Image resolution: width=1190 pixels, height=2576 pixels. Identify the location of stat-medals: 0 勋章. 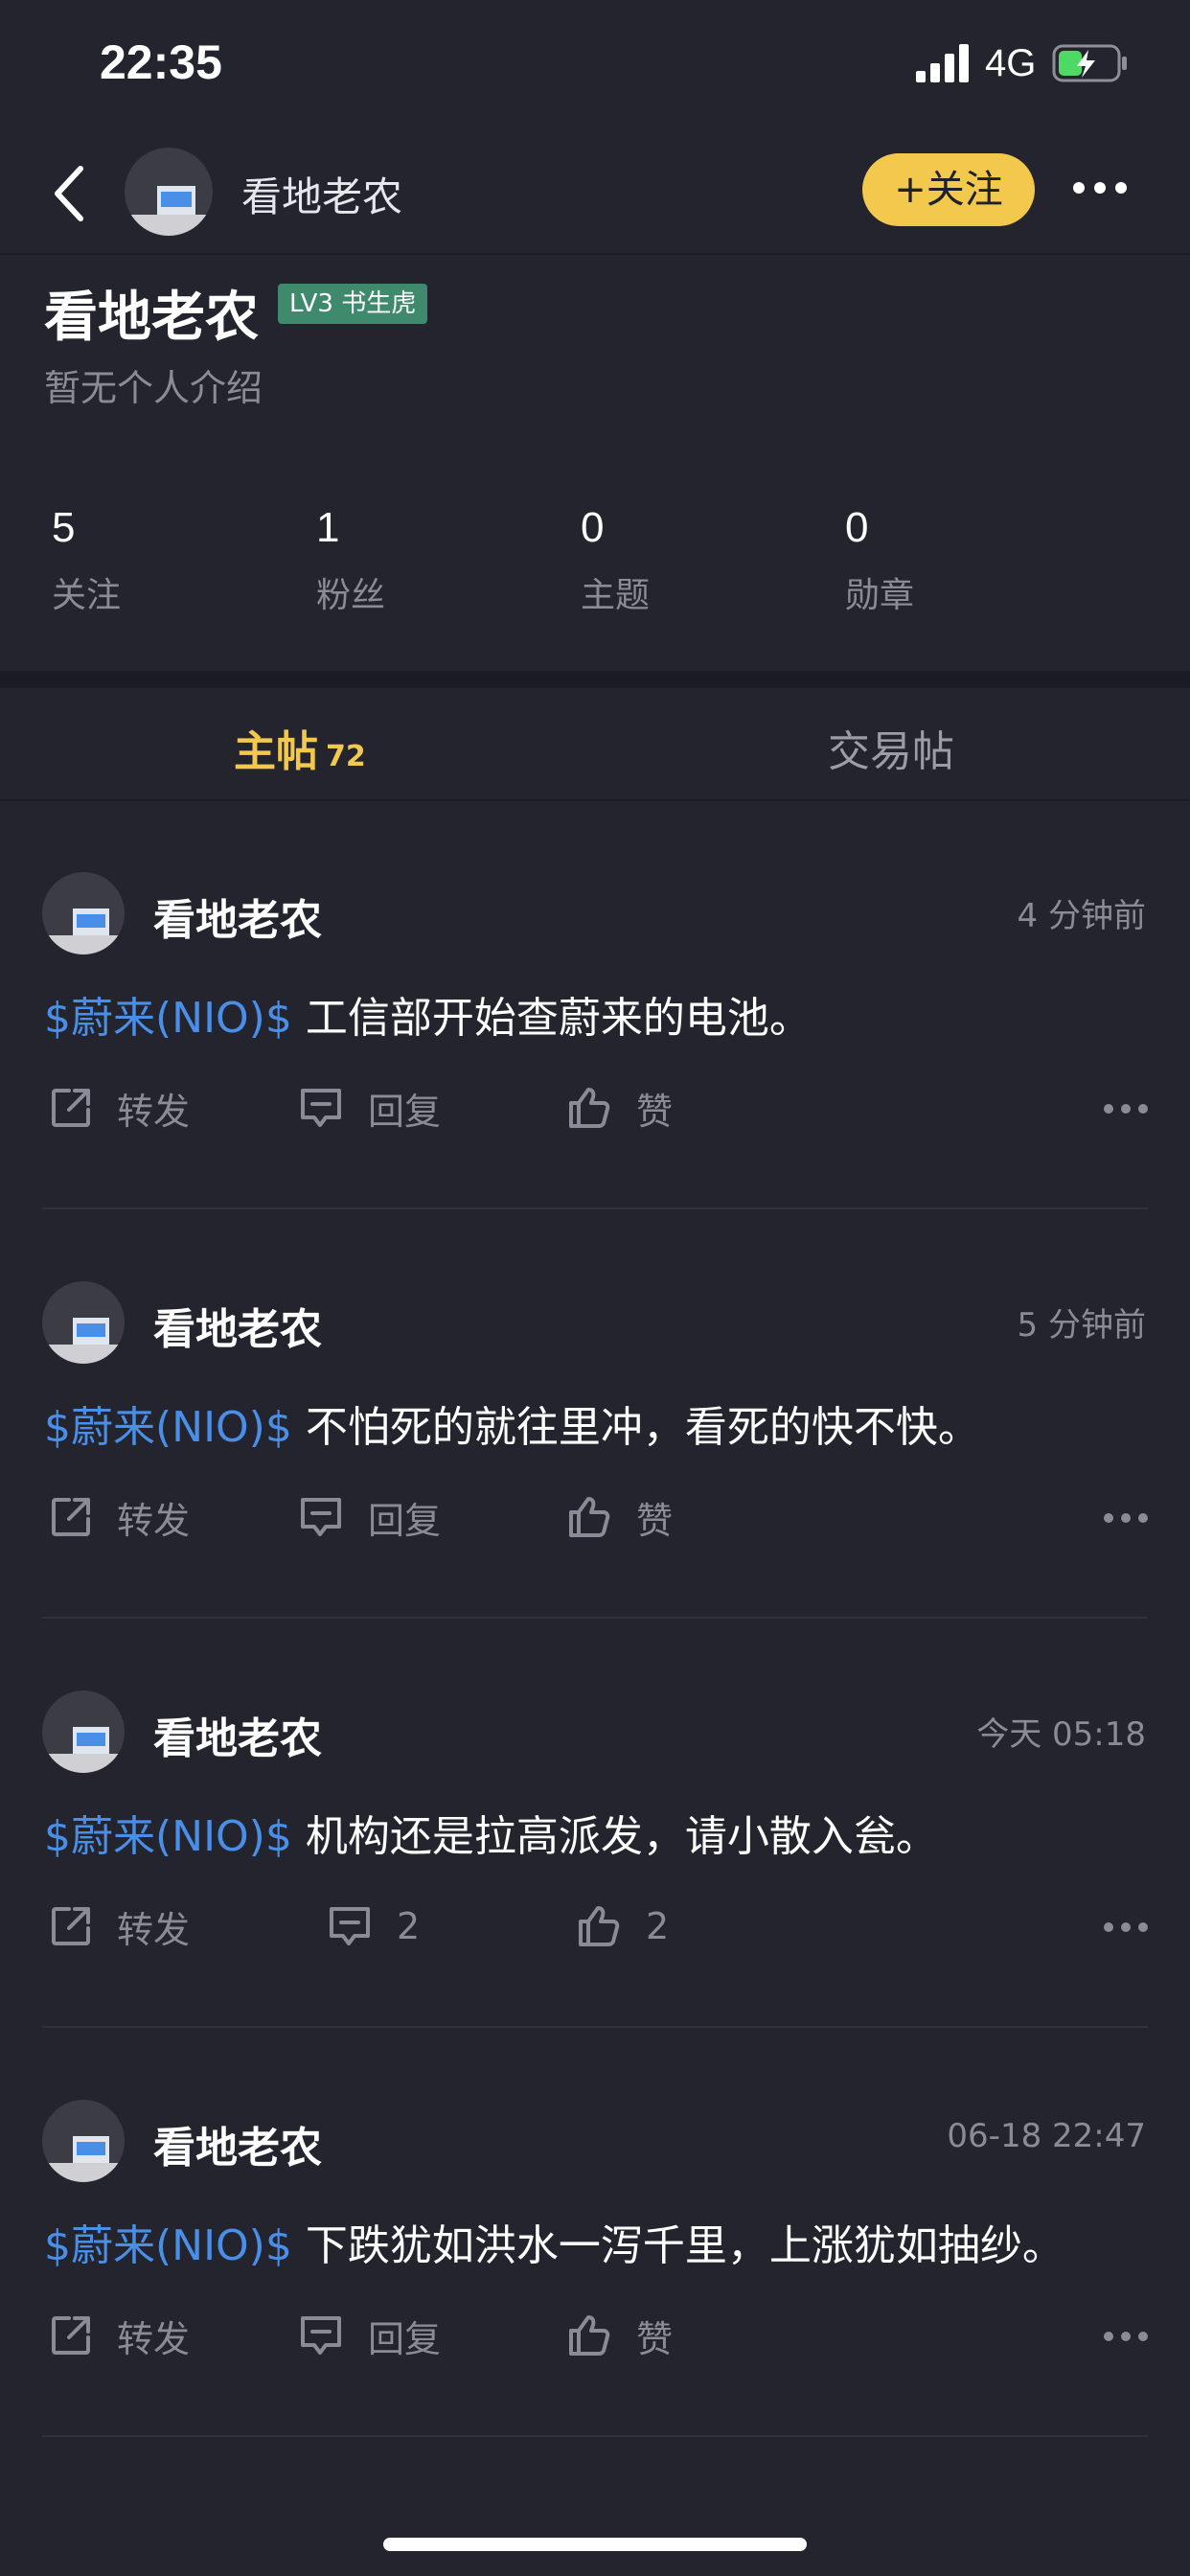
(880, 560).